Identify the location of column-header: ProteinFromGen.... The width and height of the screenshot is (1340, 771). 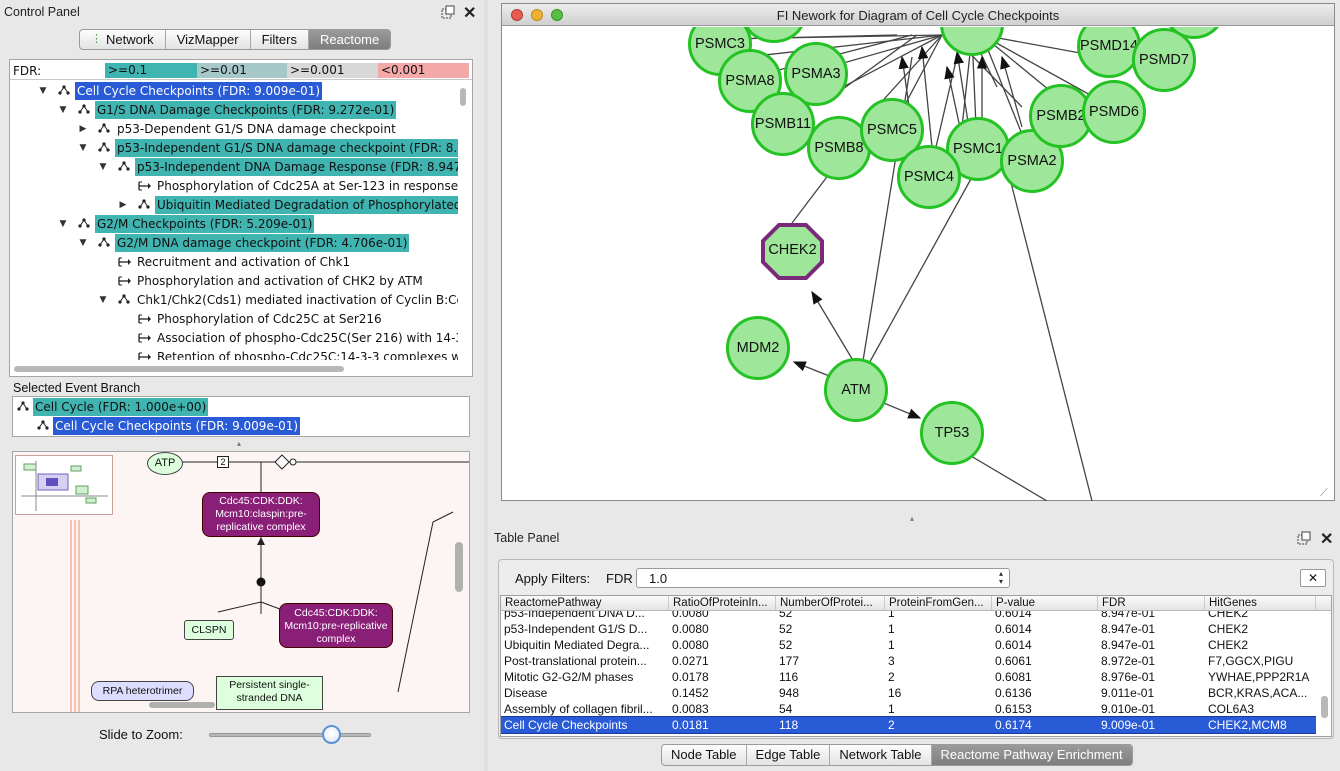
(938, 603).